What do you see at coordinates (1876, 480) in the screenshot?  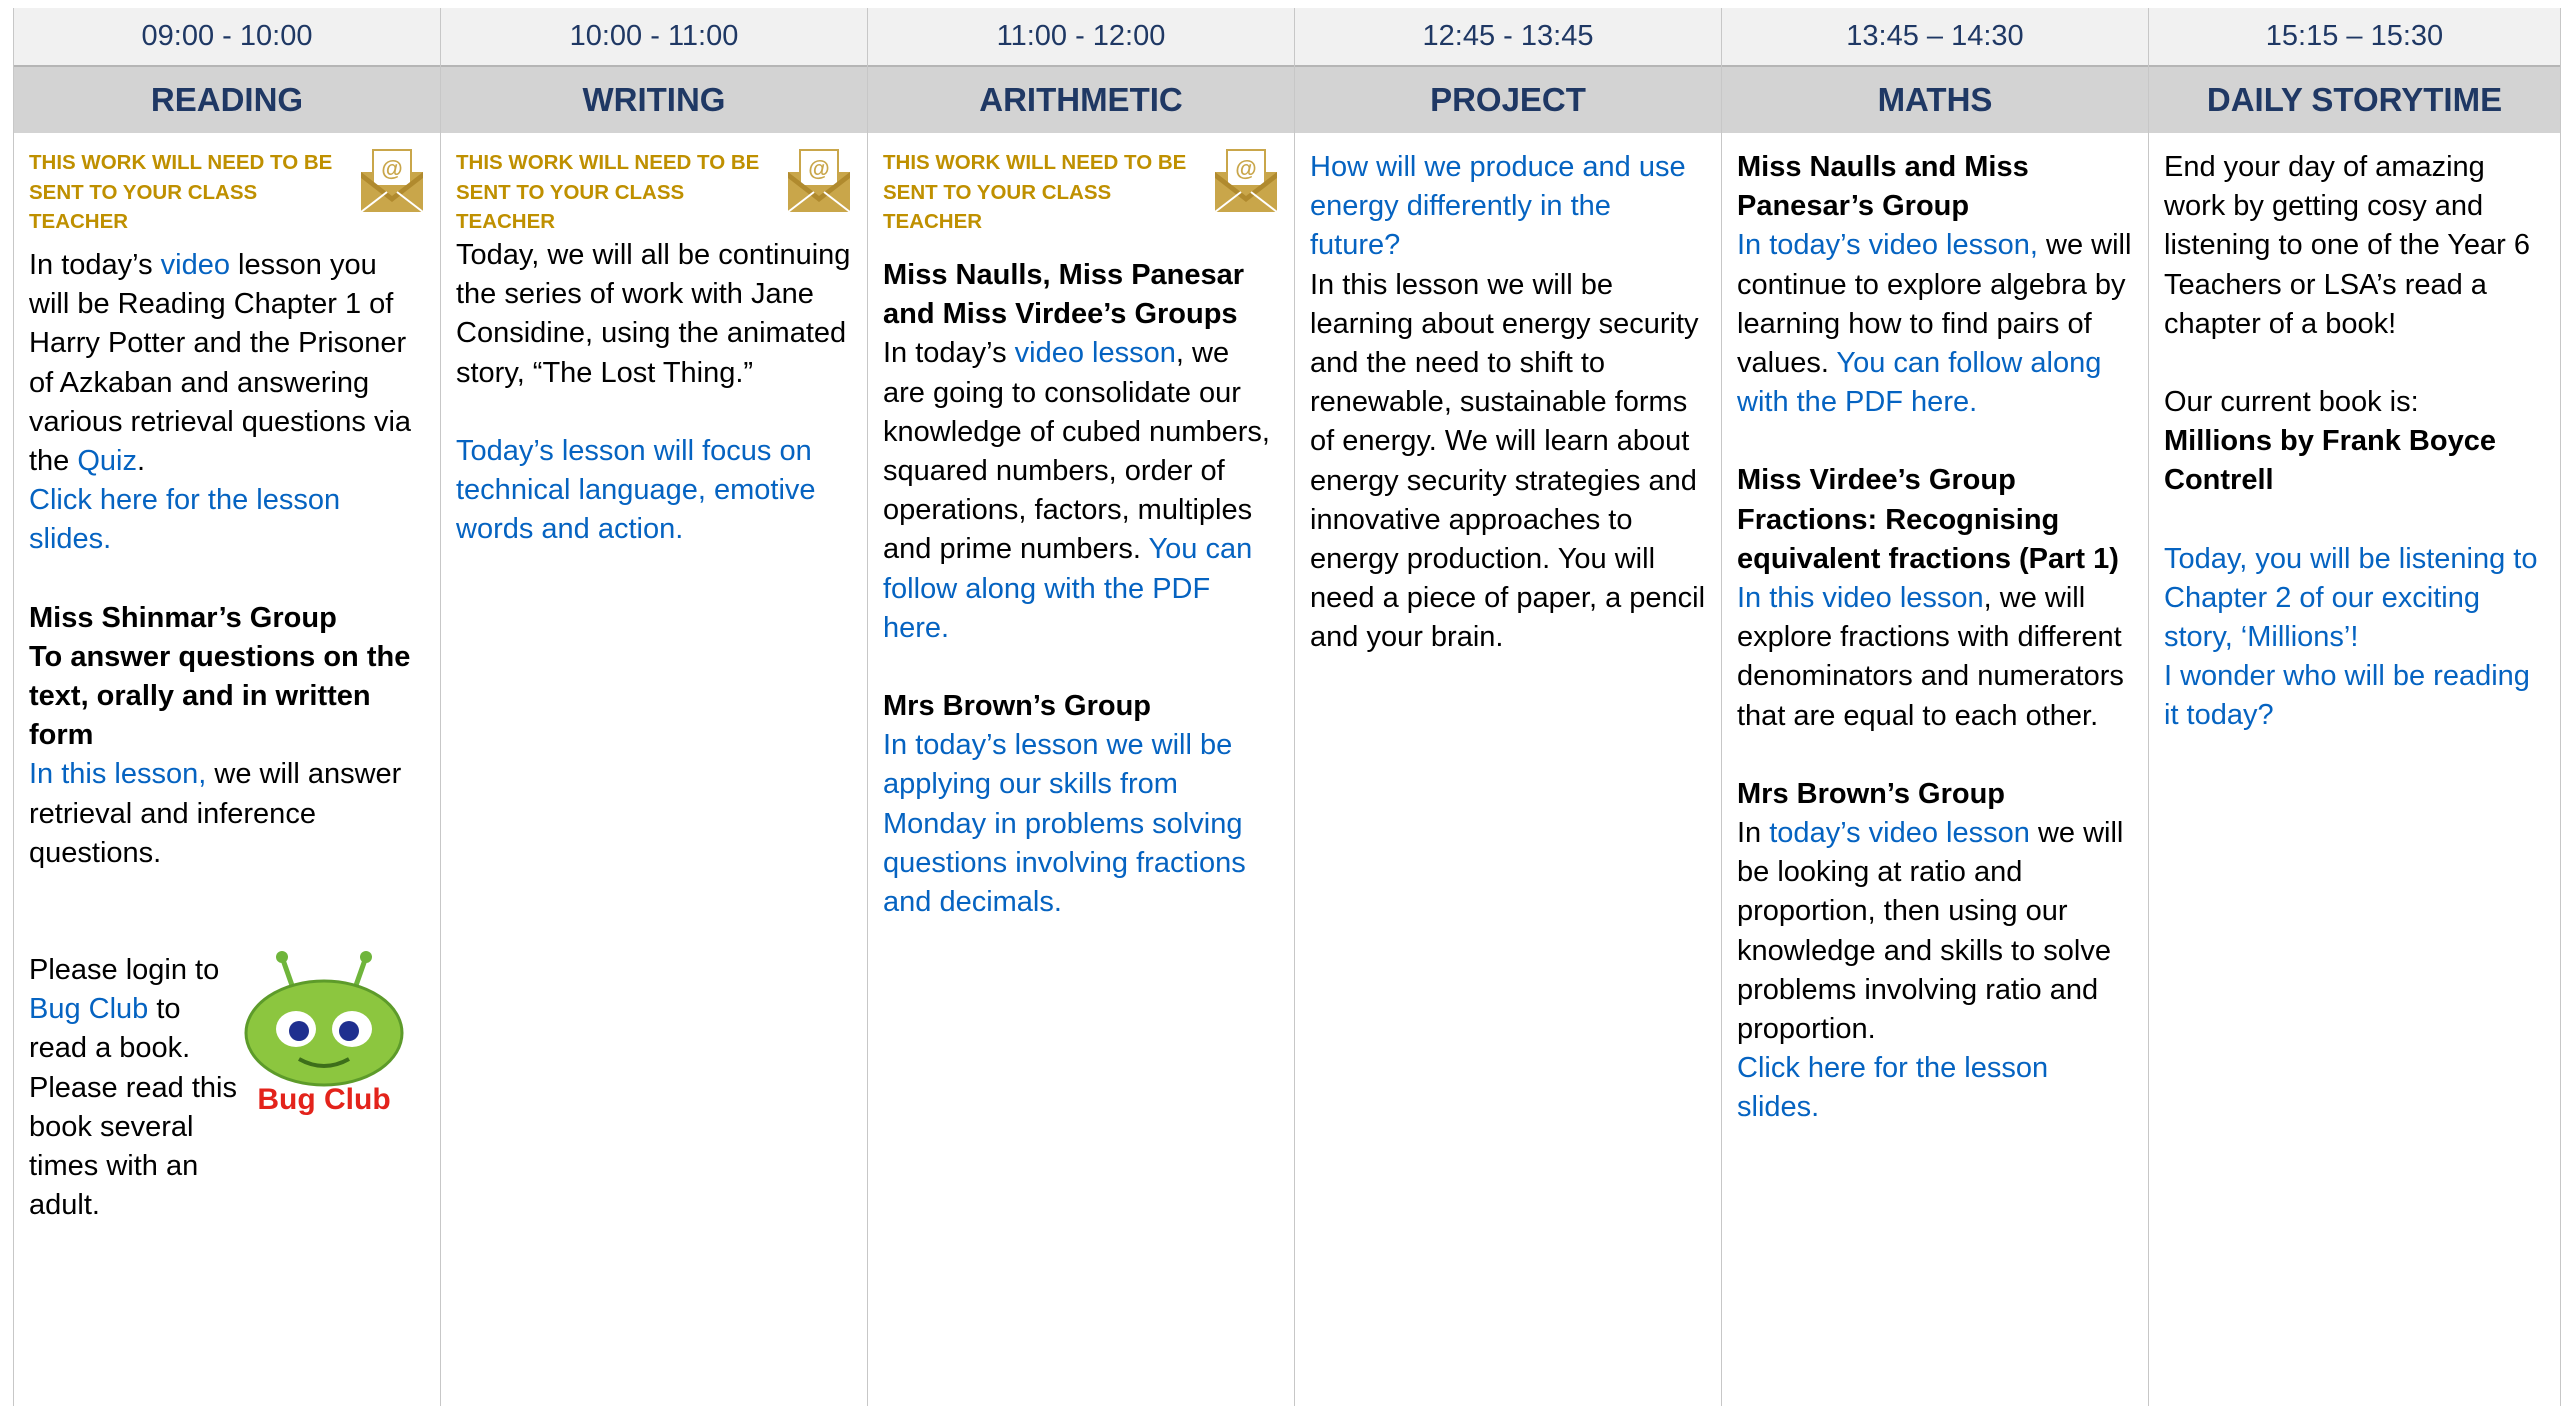 I see `group-heading: Miss Virdee’s Group` at bounding box center [1876, 480].